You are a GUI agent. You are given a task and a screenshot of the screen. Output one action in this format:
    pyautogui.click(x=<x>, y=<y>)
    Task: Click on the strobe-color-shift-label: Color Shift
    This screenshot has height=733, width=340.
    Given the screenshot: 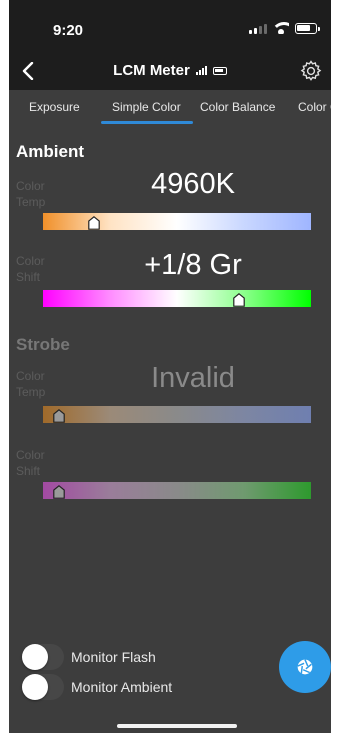 What is the action you would take?
    pyautogui.click(x=30, y=463)
    